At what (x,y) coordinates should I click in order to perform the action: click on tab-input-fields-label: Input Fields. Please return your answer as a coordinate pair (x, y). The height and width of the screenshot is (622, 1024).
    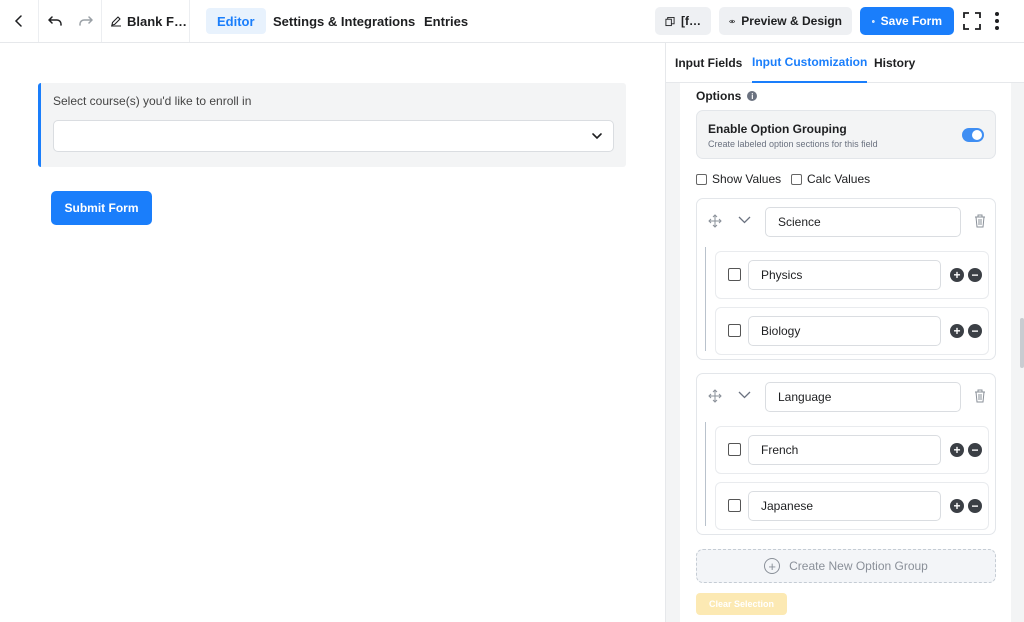
    Looking at the image, I should click on (709, 63).